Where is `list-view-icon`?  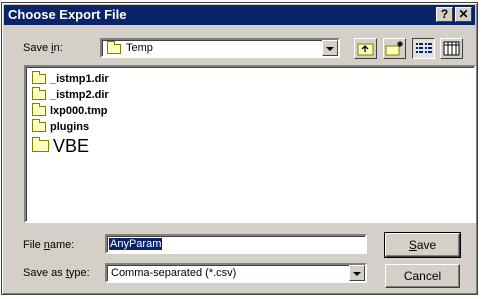 list-view-icon is located at coordinates (424, 48).